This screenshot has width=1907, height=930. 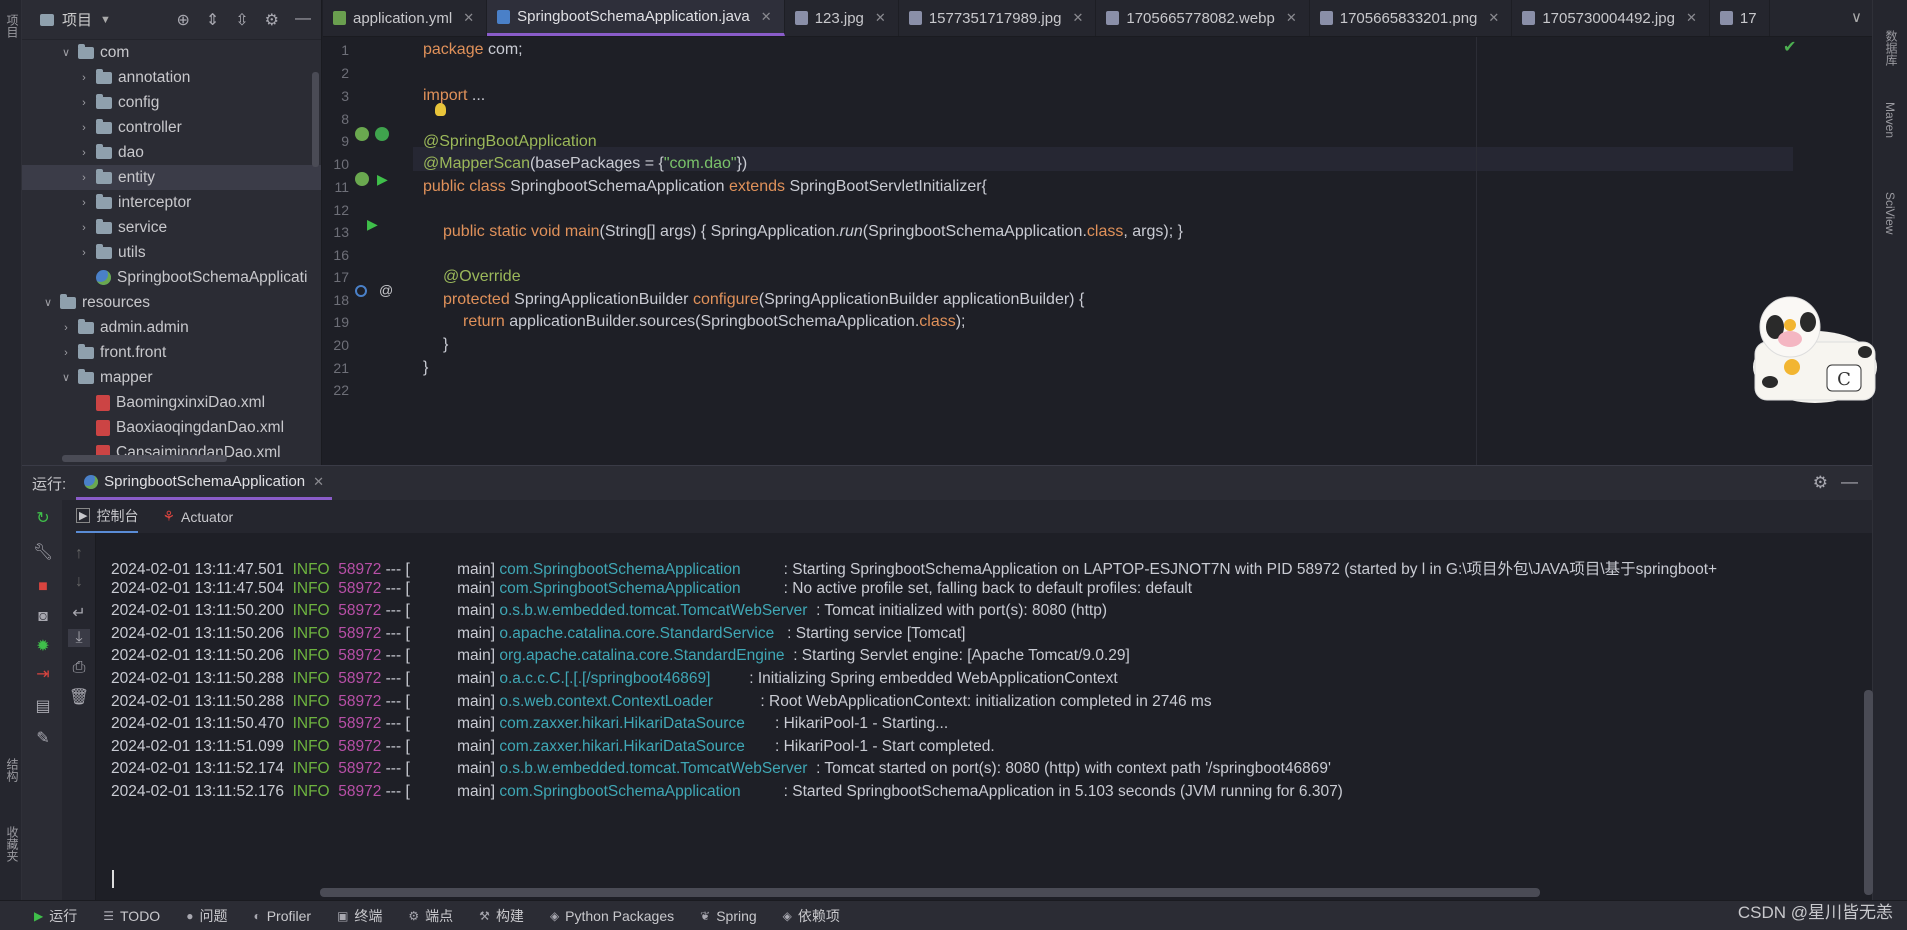 I want to click on database-tool-button: 数据库, so click(x=1891, y=48).